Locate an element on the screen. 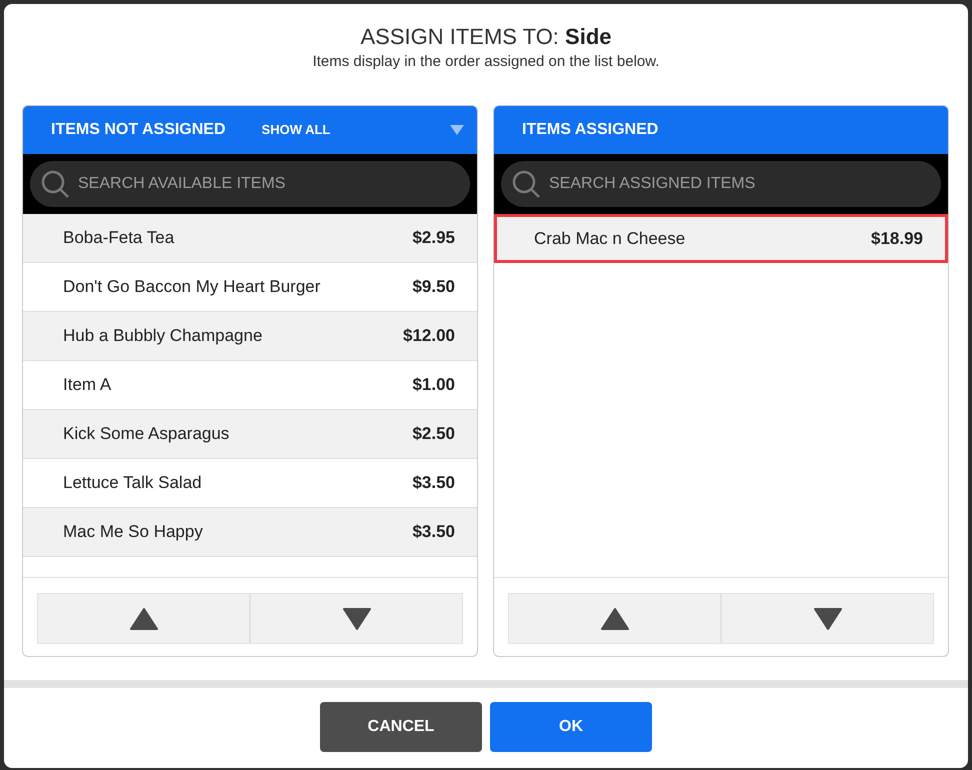  list-row: Crab Mac n Cheese $18.99 is located at coordinates (721, 238).